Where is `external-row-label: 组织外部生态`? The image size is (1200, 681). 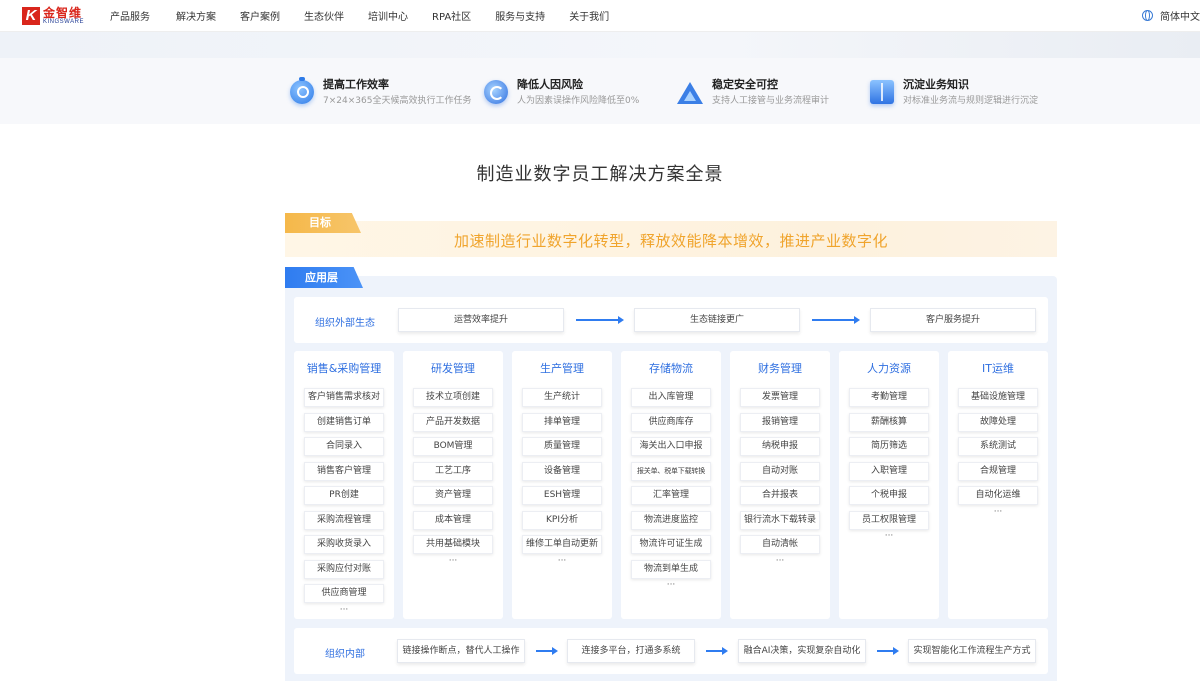 external-row-label: 组织外部生态 is located at coordinates (345, 323).